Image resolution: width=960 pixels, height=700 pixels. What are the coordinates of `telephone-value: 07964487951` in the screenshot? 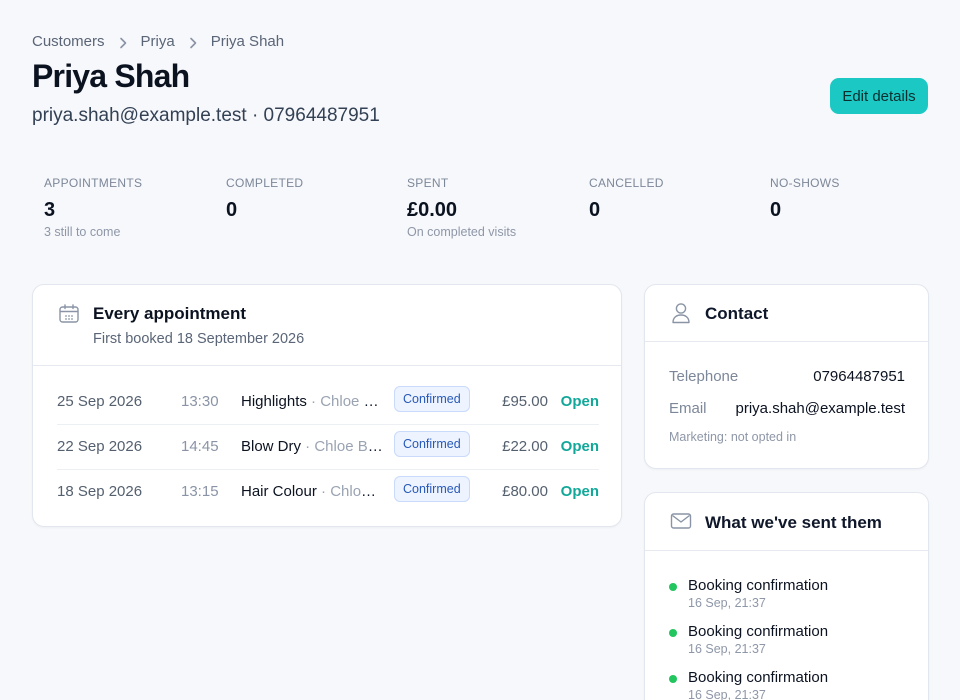 It's located at (859, 376).